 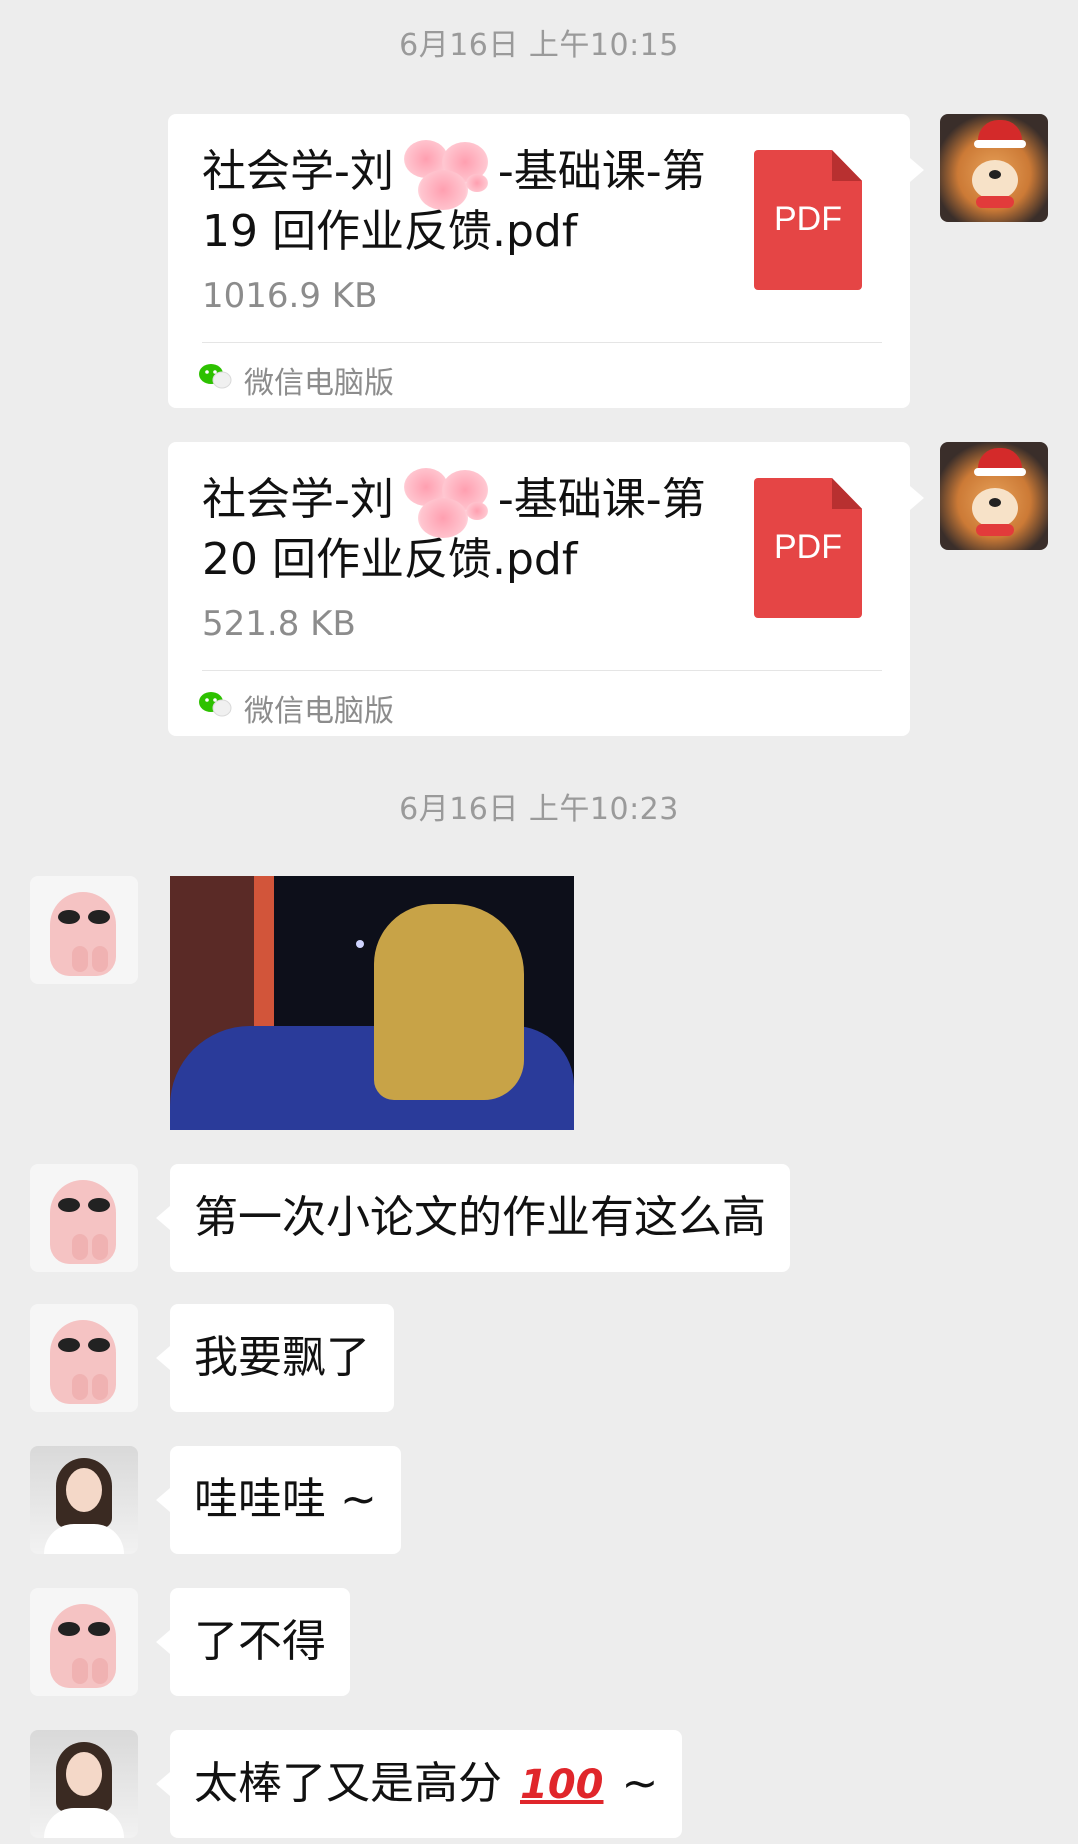 I want to click on message-bubble: 了不得, so click(x=253, y=1642).